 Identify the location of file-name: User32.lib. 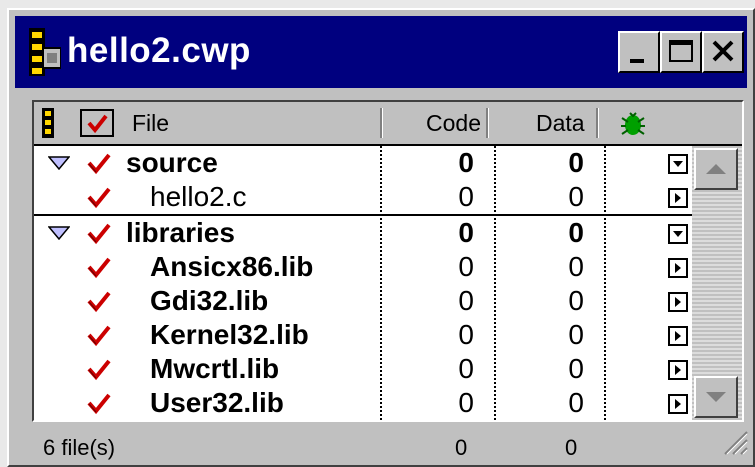
(217, 403).